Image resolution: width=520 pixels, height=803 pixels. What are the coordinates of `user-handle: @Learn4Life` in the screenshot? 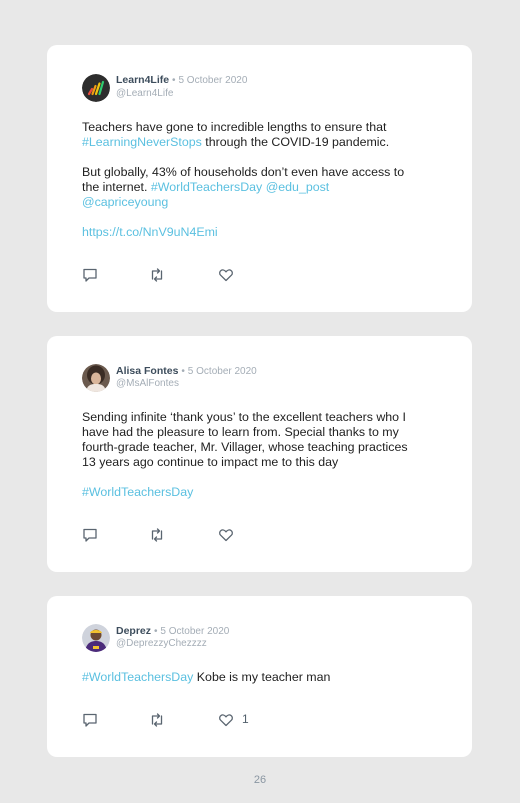 It's located at (144, 94).